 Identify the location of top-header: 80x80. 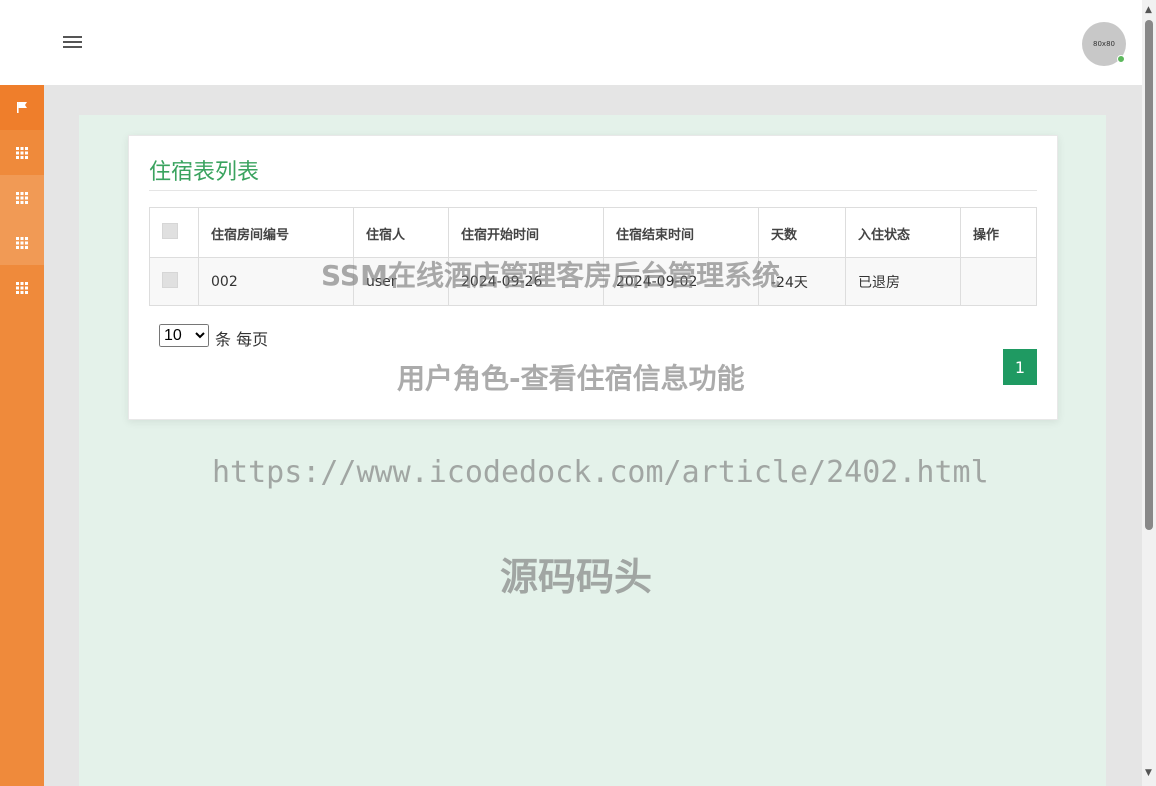
(571, 42).